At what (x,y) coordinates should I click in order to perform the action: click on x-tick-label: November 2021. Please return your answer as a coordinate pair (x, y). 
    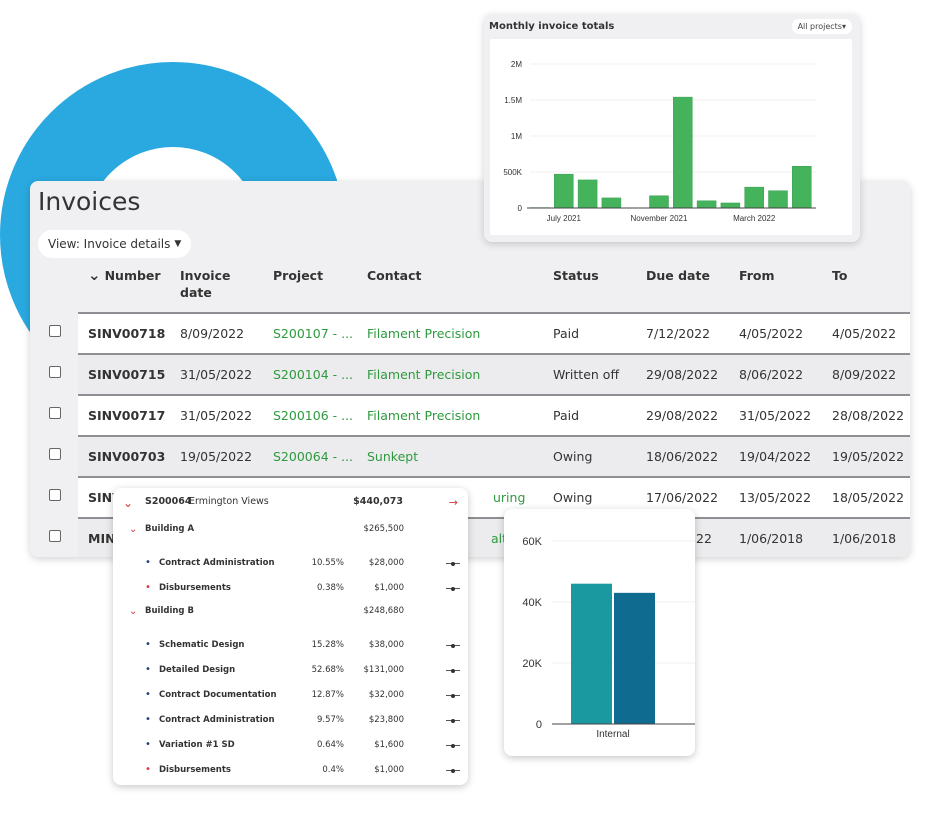
    Looking at the image, I should click on (659, 218).